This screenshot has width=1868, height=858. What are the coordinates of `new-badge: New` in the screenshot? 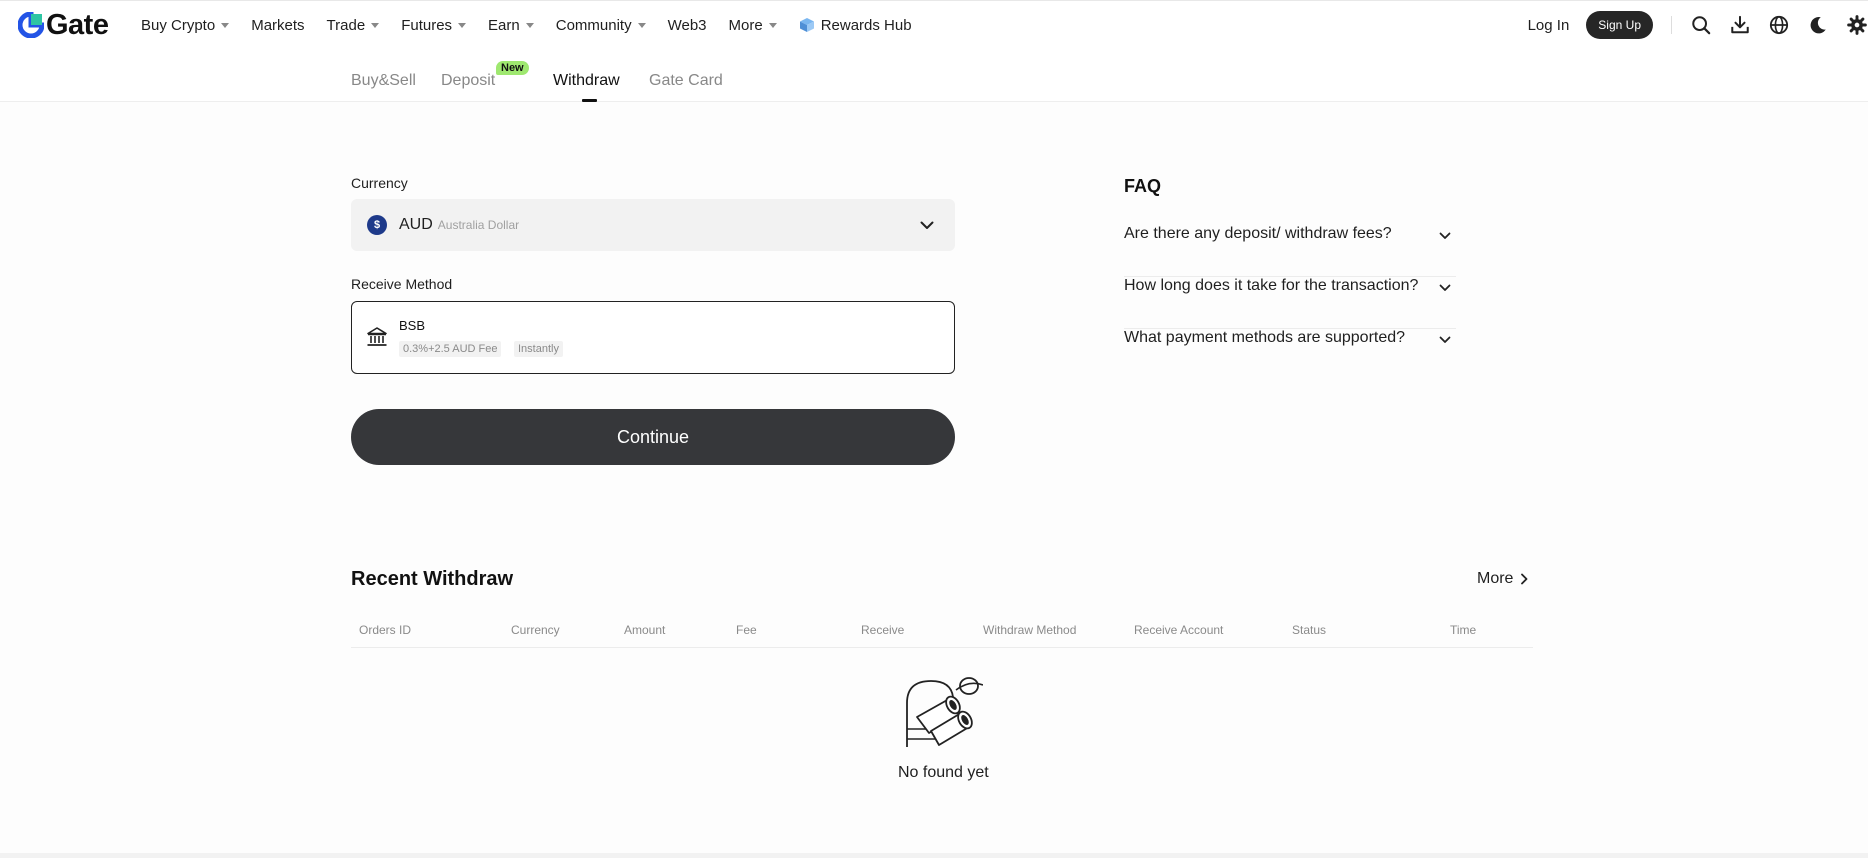 It's located at (512, 68).